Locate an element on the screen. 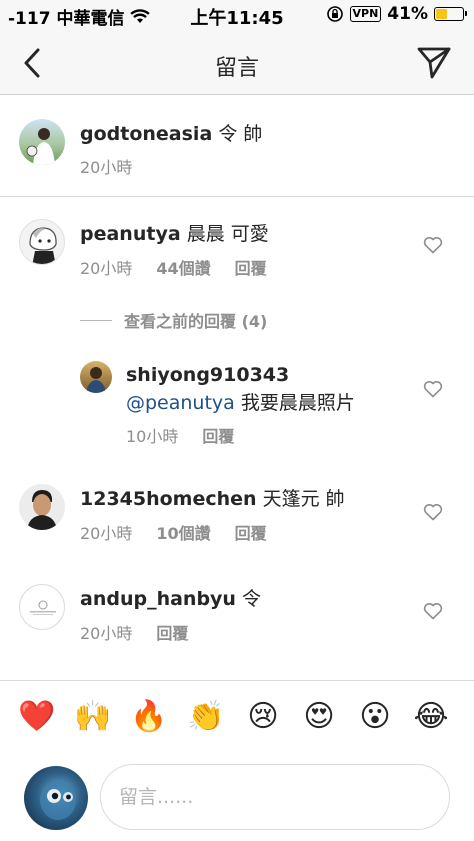 The width and height of the screenshot is (474, 841). comment-time: 10小時 is located at coordinates (152, 436).